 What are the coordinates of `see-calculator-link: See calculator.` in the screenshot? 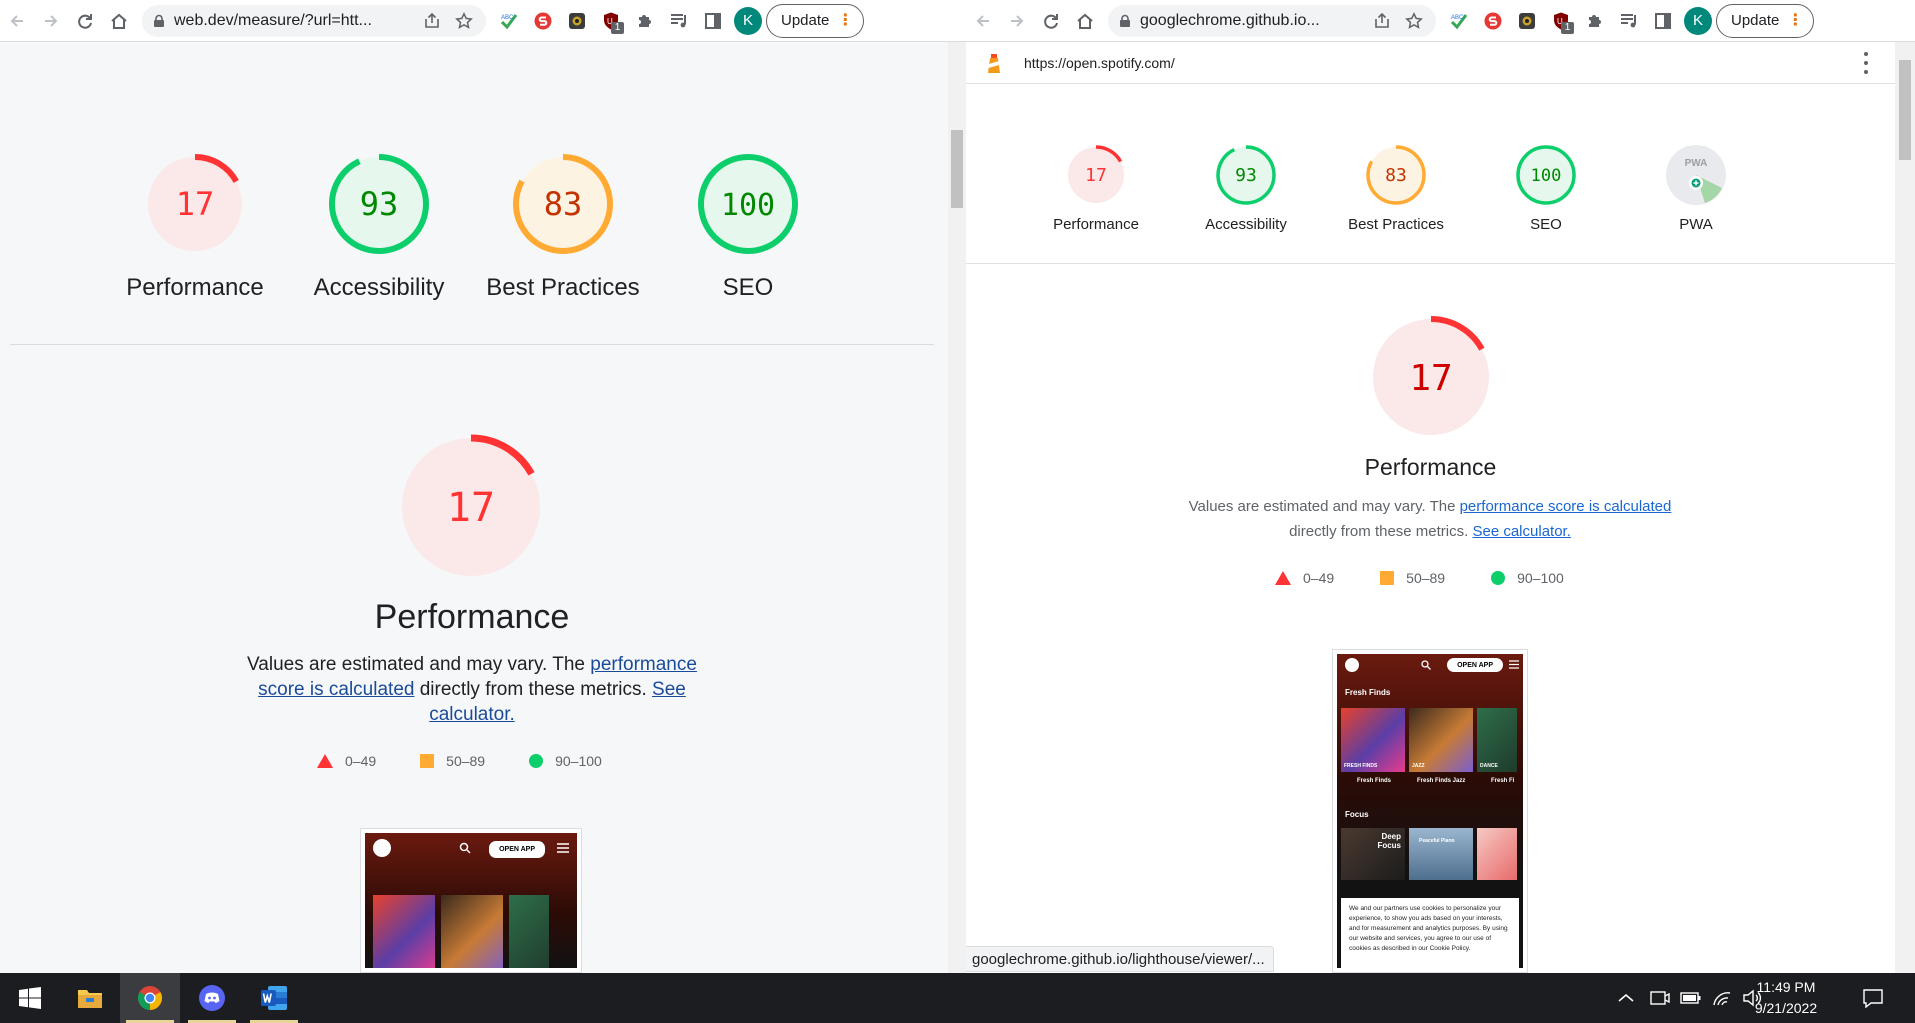 It's located at (1521, 531).